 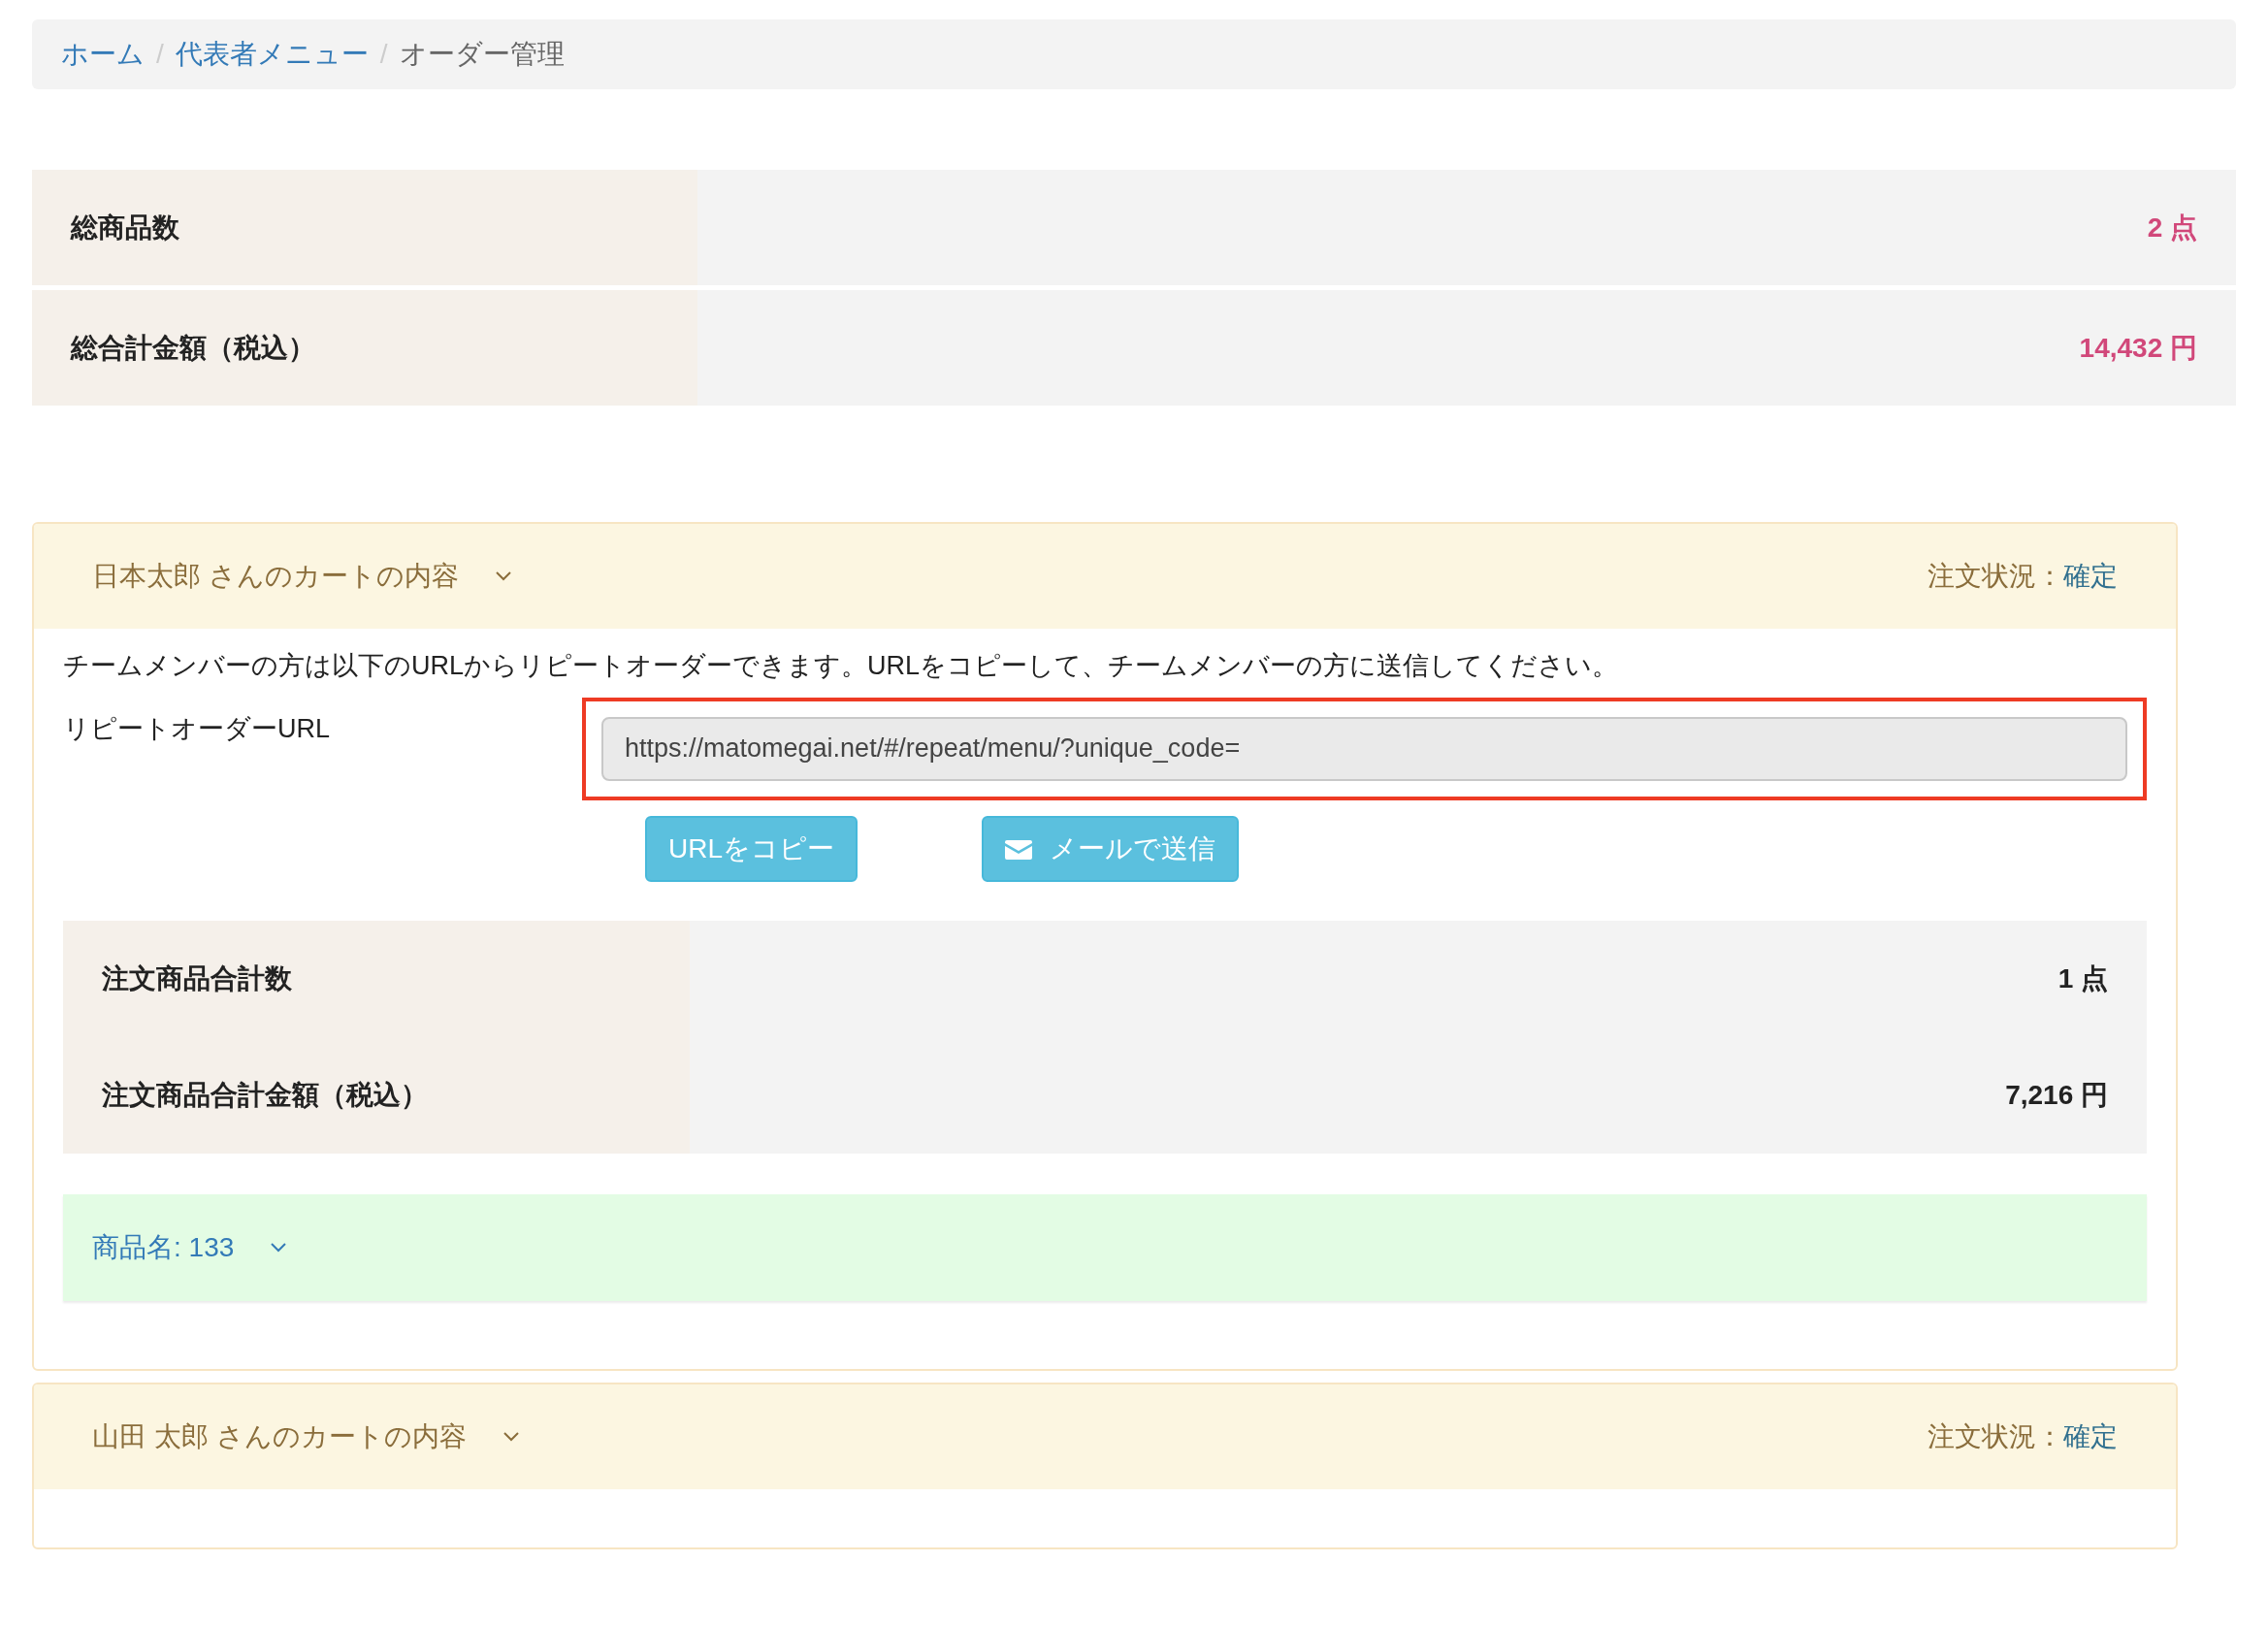 I want to click on totals-value: 7,216 円, so click(x=2056, y=1095).